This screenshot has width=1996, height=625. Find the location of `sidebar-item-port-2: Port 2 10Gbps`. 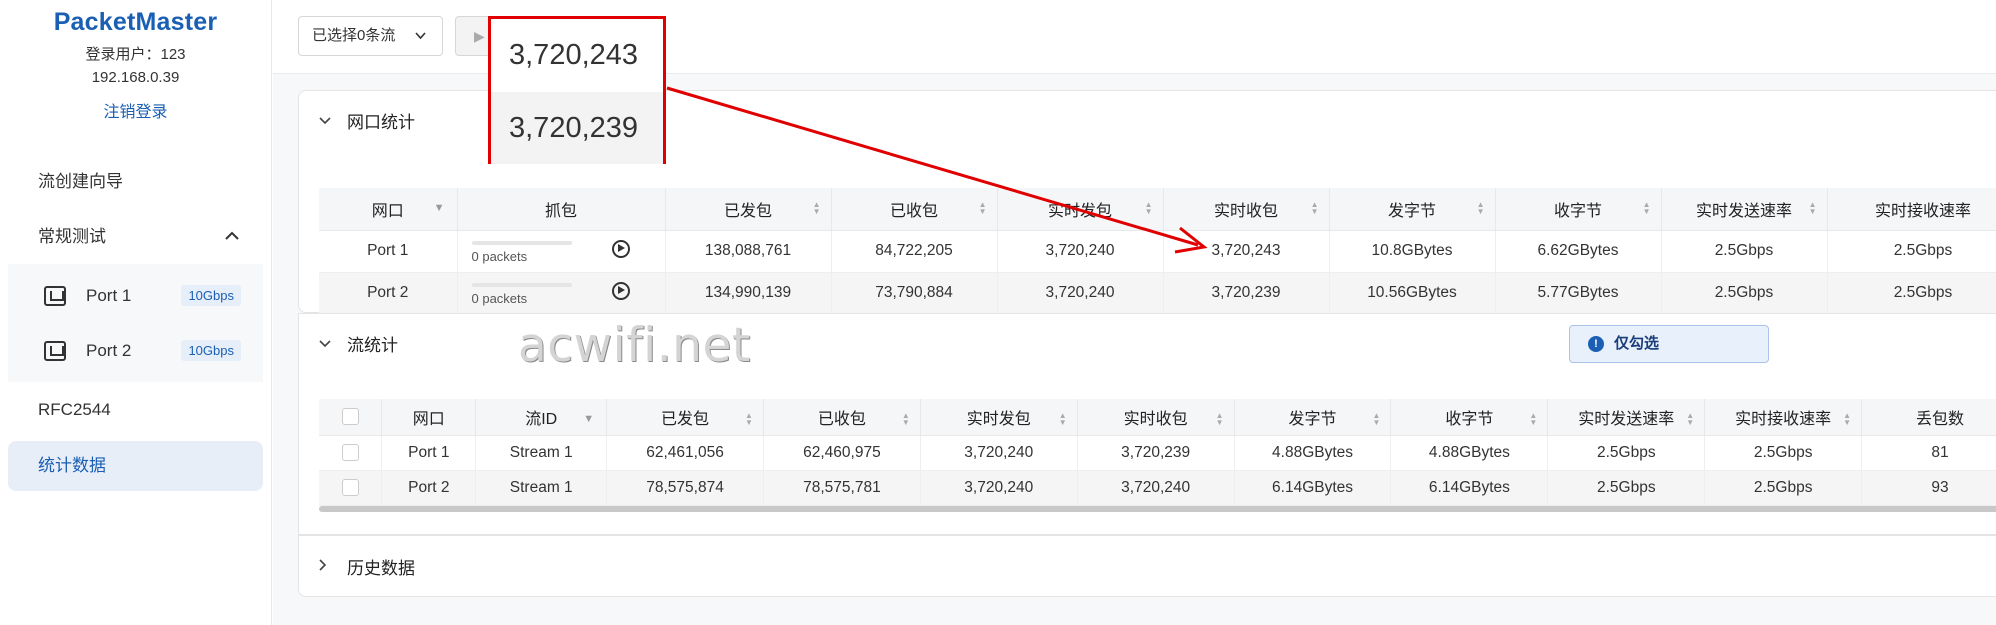

sidebar-item-port-2: Port 2 10Gbps is located at coordinates (135, 350).